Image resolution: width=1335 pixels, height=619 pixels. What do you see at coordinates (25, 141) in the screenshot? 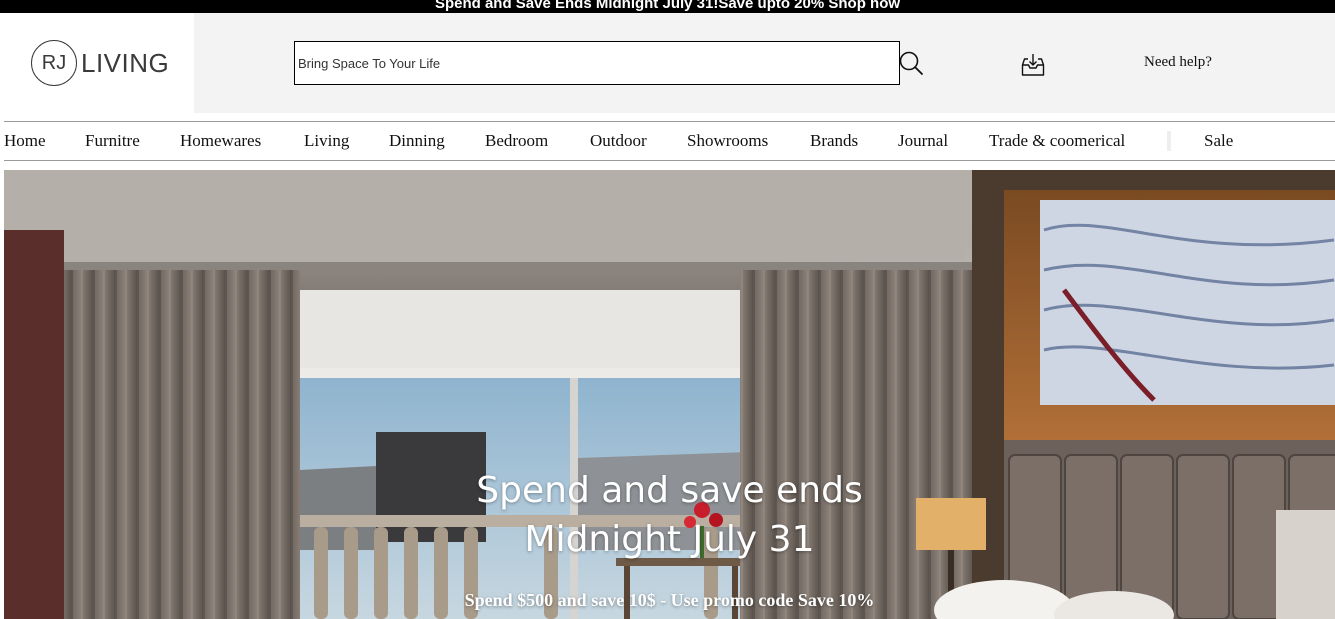
I see `nav-item-home: Home` at bounding box center [25, 141].